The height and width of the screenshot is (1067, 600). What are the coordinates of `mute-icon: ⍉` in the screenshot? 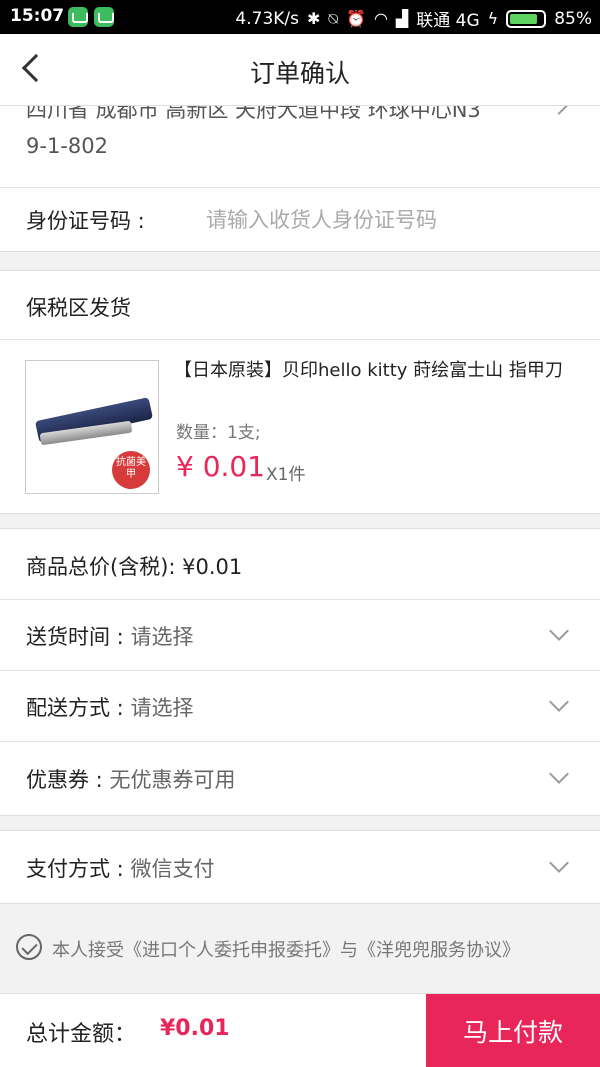 It's located at (333, 18).